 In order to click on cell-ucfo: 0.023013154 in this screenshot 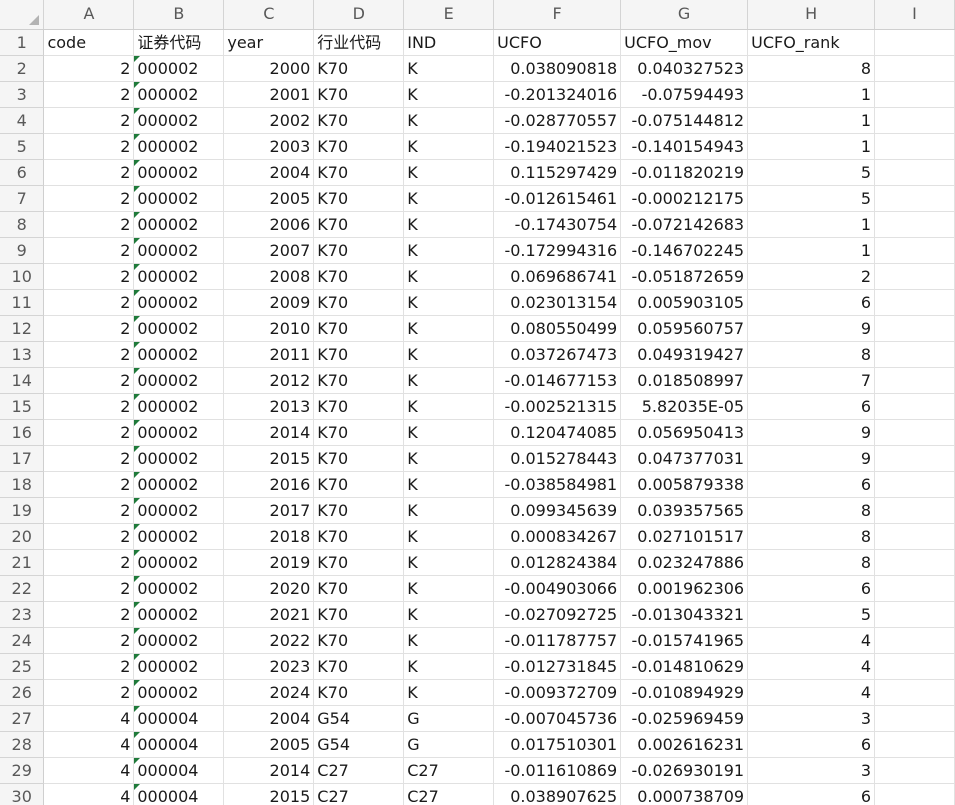, I will do `click(557, 302)`.